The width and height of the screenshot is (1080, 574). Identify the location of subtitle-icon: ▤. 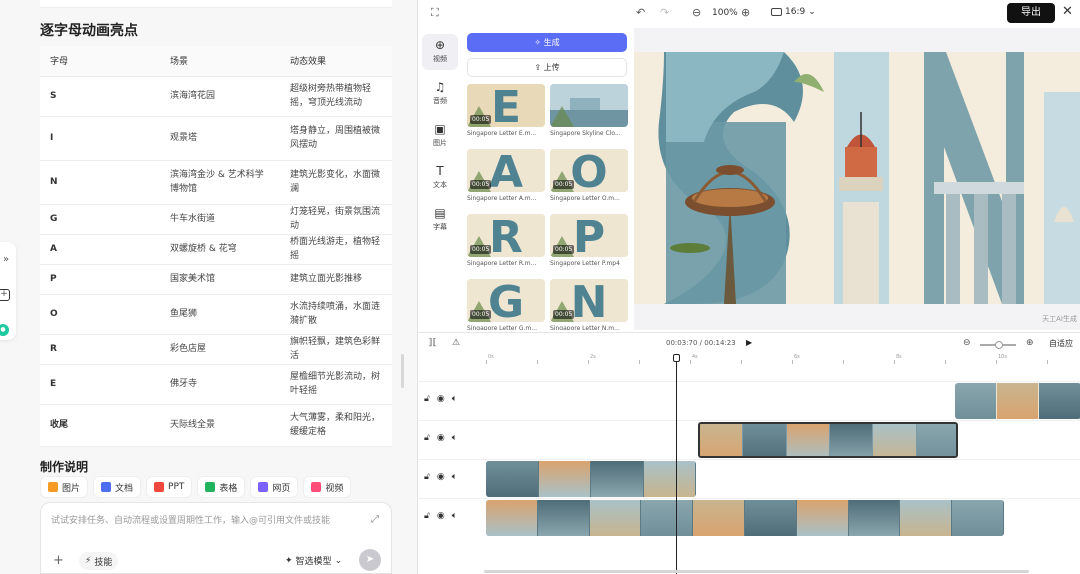
(440, 213).